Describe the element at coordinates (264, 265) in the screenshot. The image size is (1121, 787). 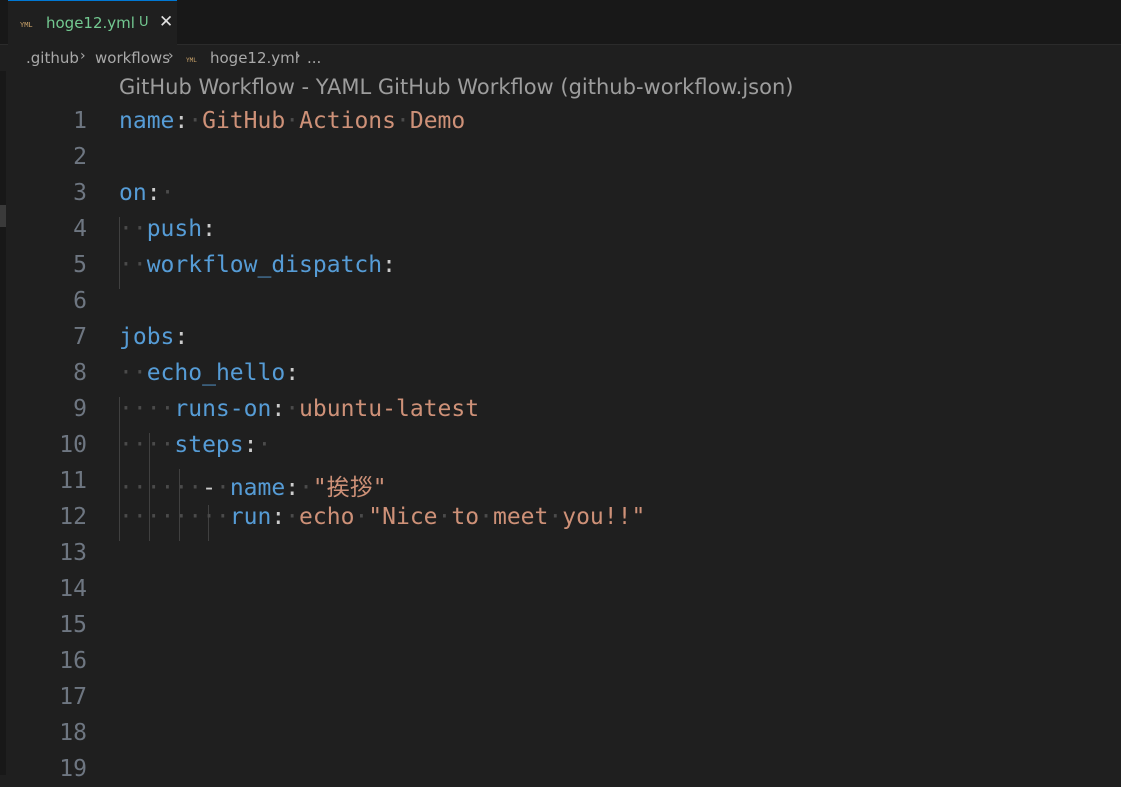
I see `yaml-key: workflow_dispatch` at that location.